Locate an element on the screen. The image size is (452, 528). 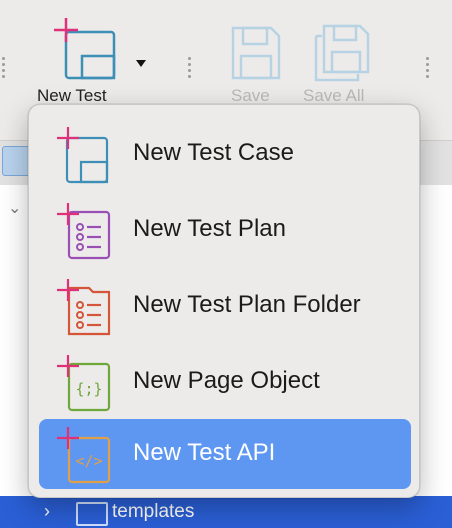
tree-row-label: templates is located at coordinates (153, 511).